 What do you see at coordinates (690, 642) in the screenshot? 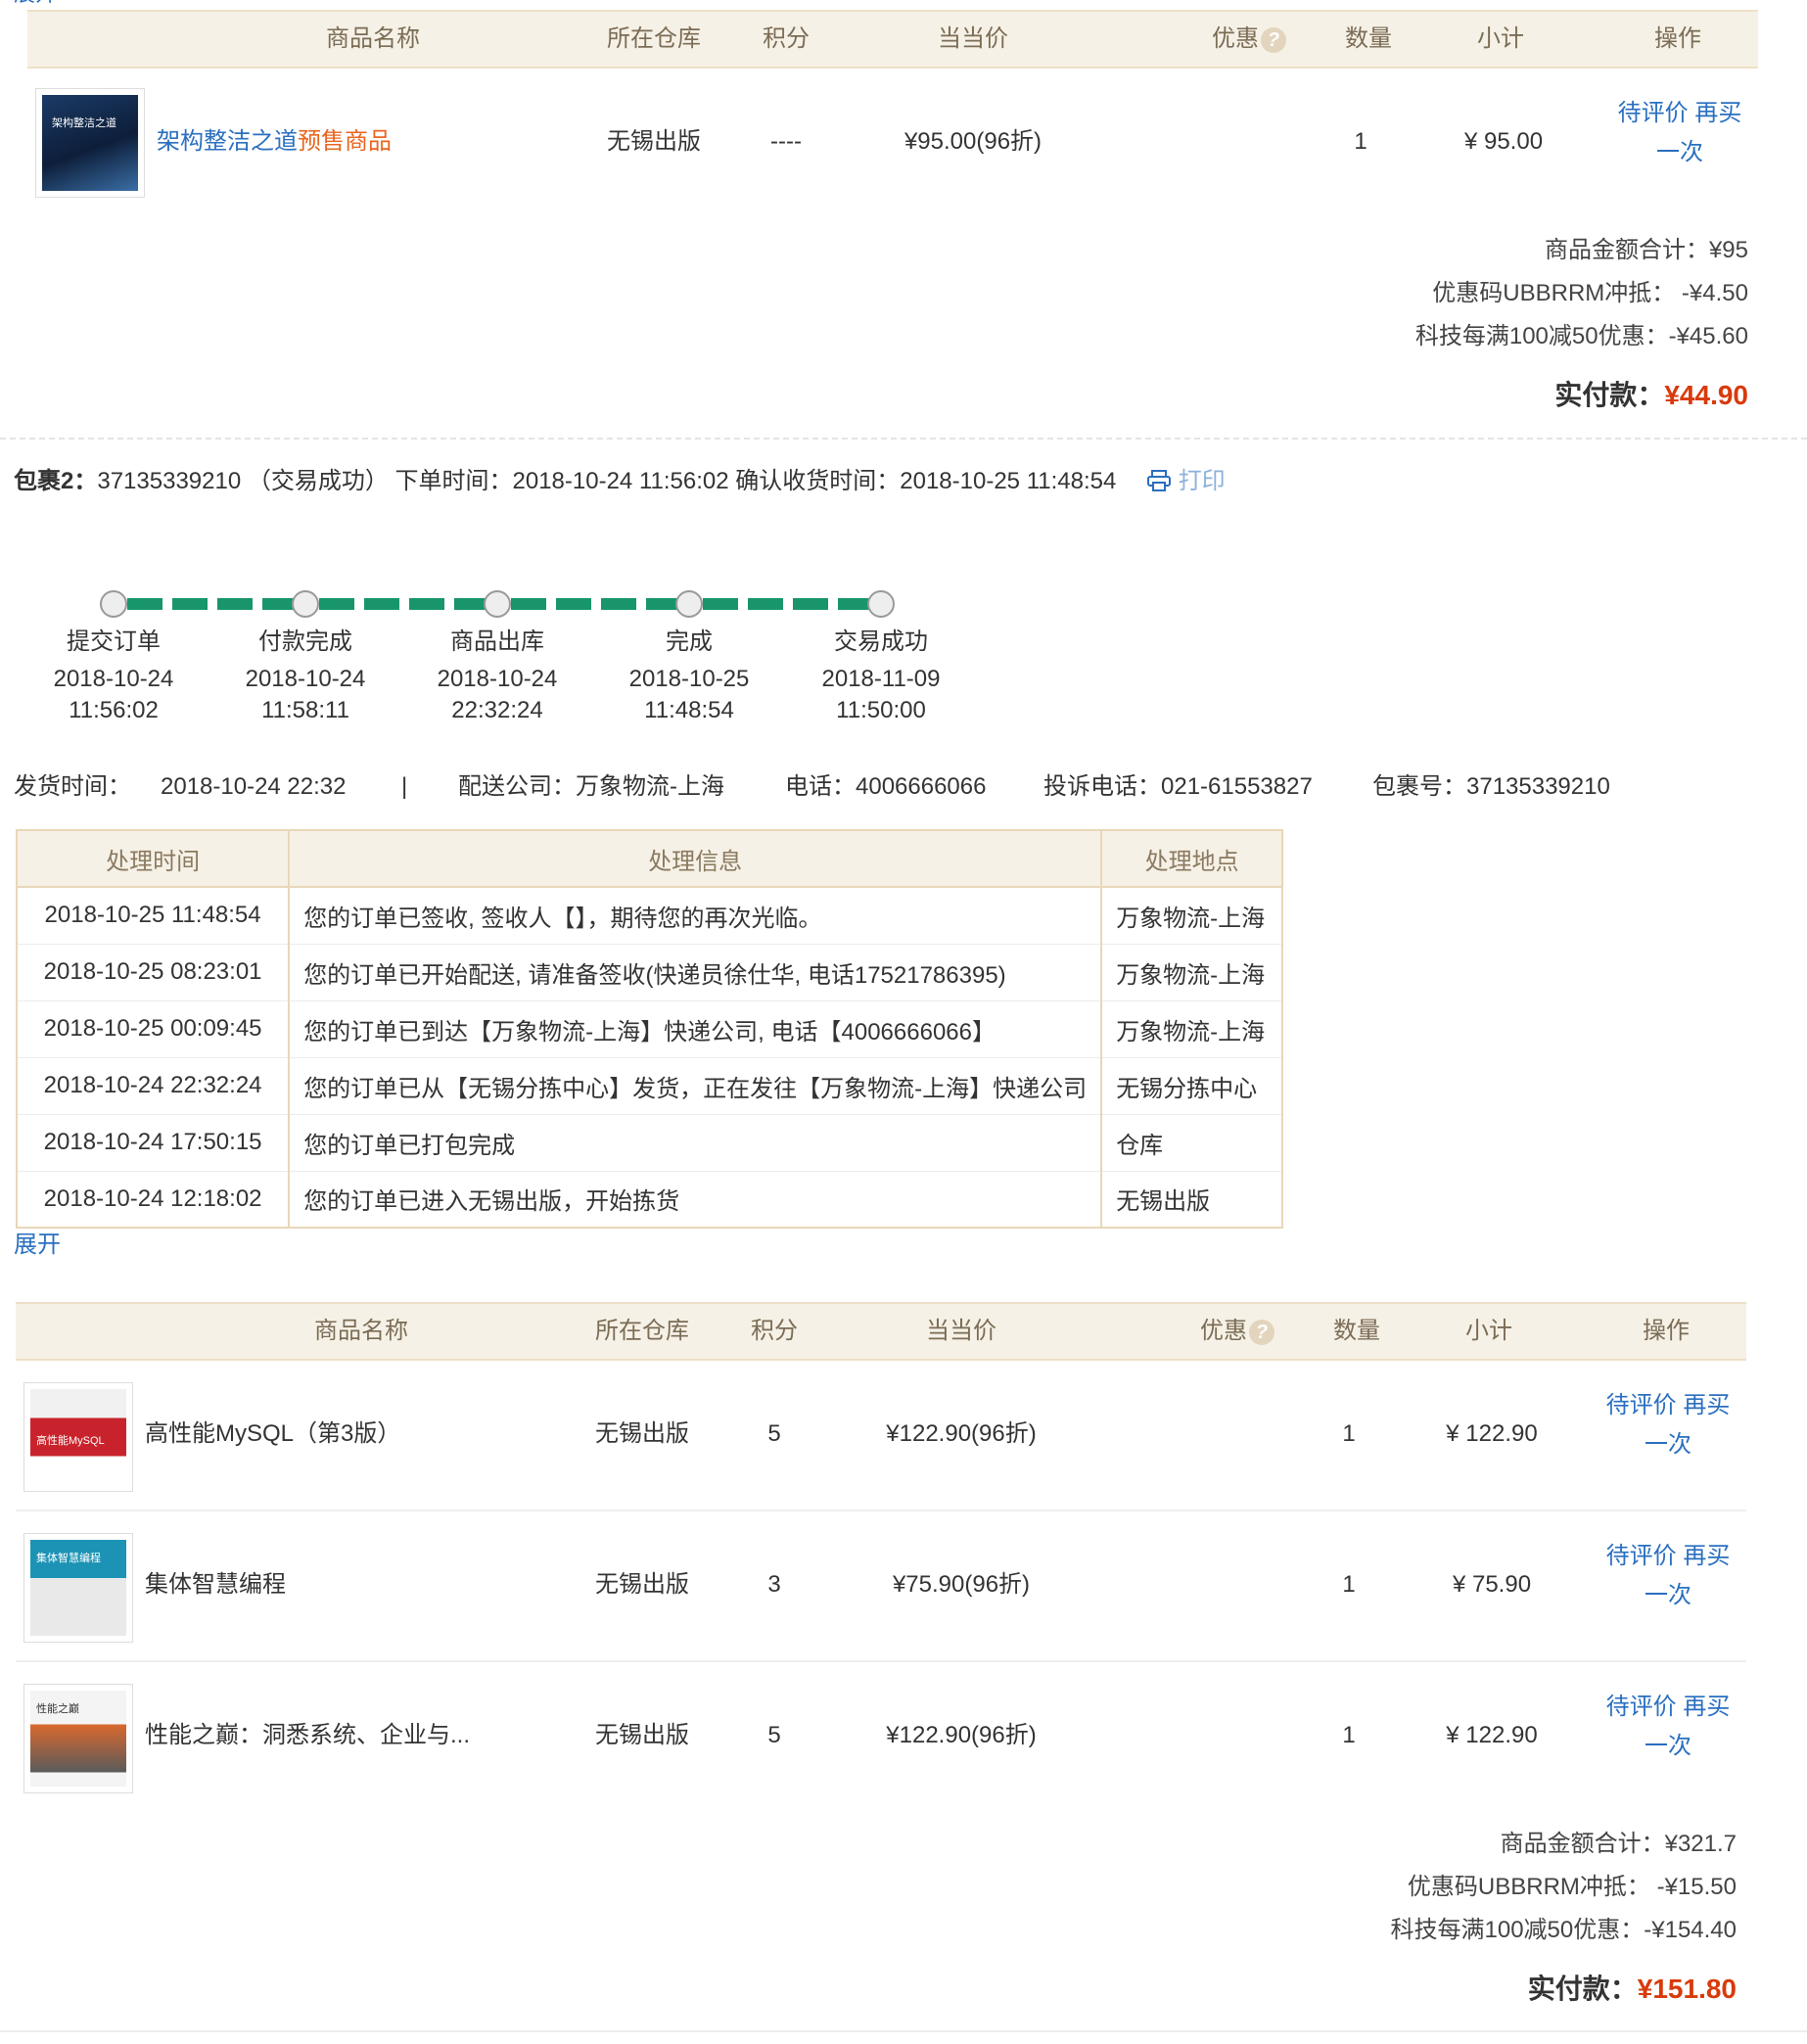
I see `step-name: 完成` at bounding box center [690, 642].